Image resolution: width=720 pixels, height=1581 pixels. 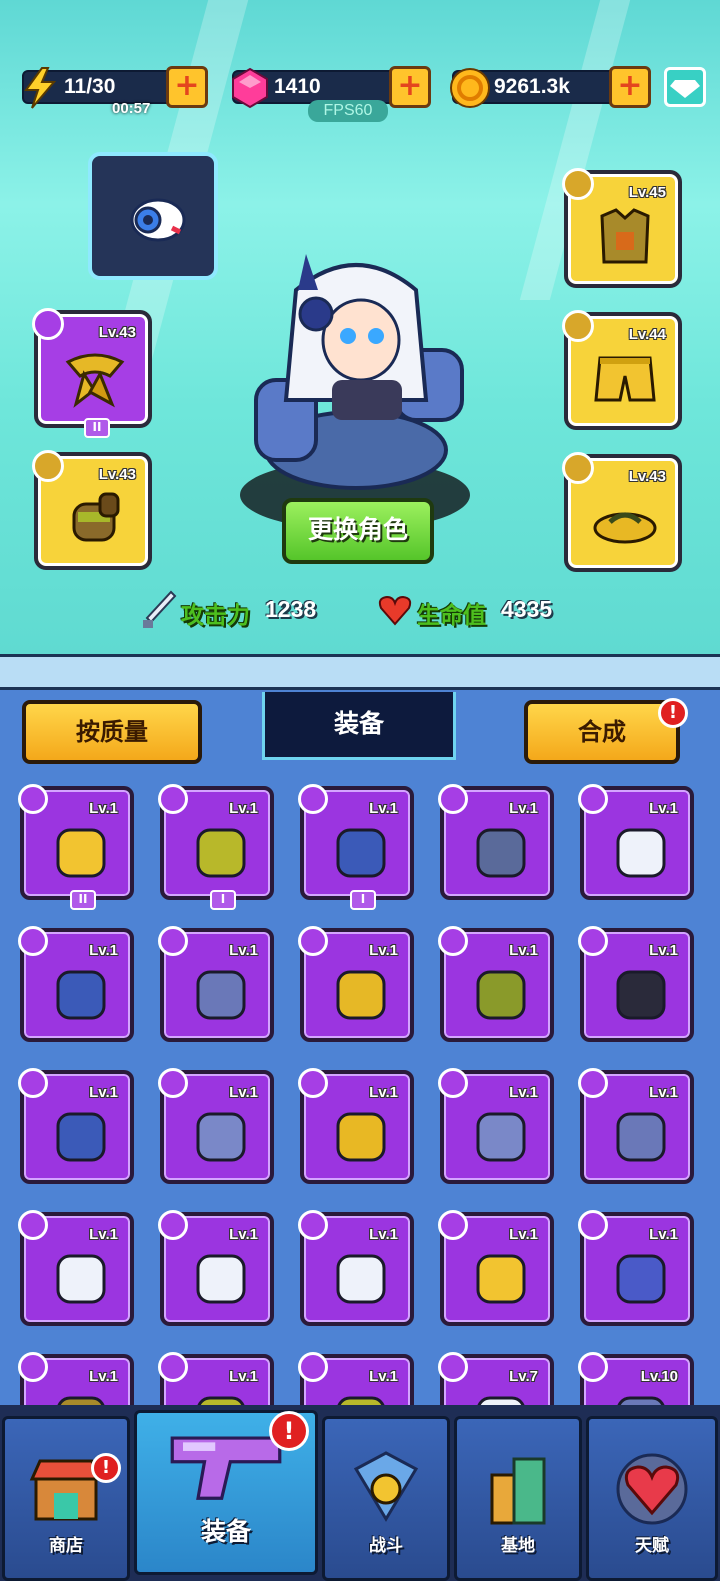 I want to click on boot-mech-icon, so click(x=501, y=1137).